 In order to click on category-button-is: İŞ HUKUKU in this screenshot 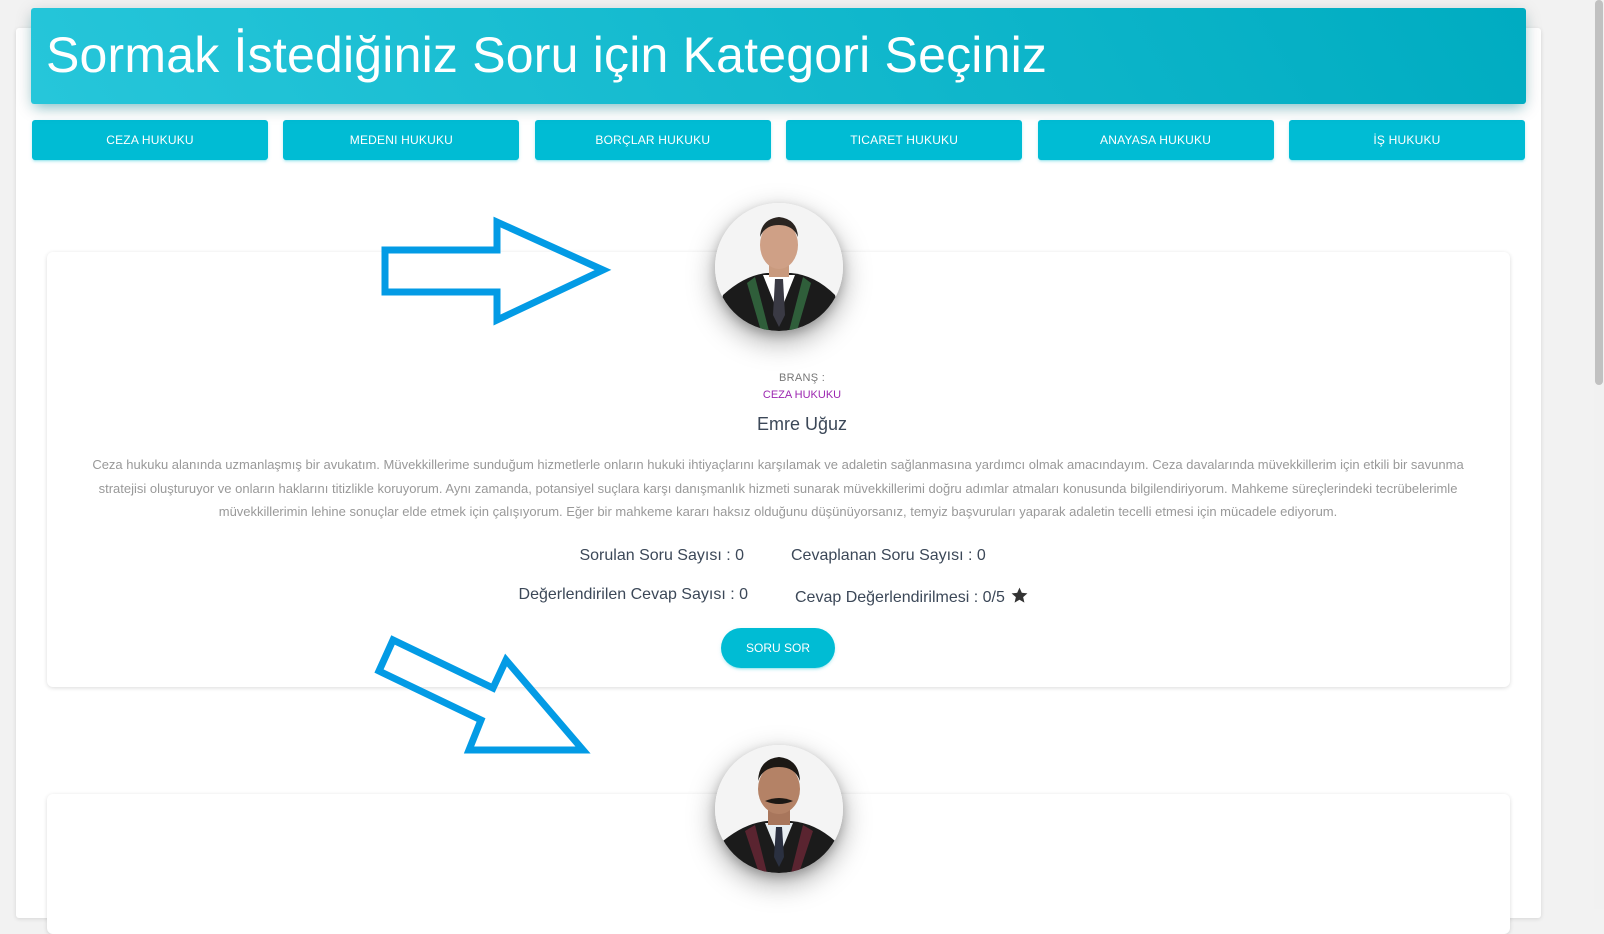, I will do `click(1406, 140)`.